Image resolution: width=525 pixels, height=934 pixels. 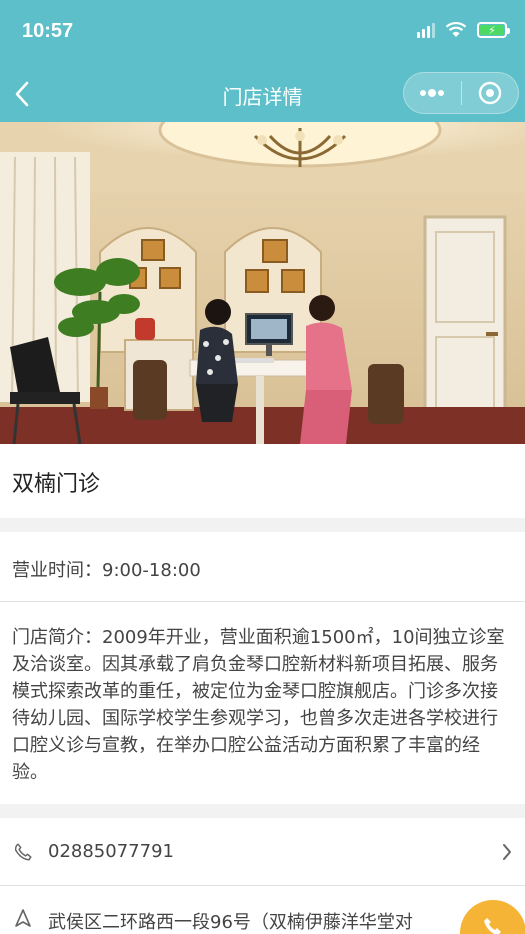 I want to click on more-icon, so click(x=432, y=93).